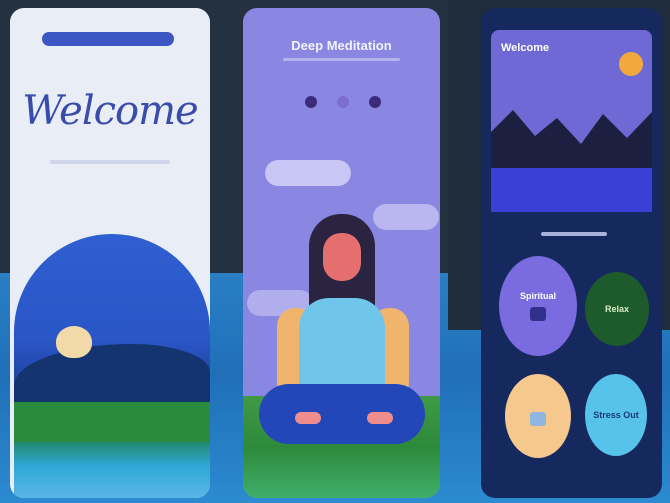 The width and height of the screenshot is (670, 503). I want to click on category-label: Stress Out, so click(616, 415).